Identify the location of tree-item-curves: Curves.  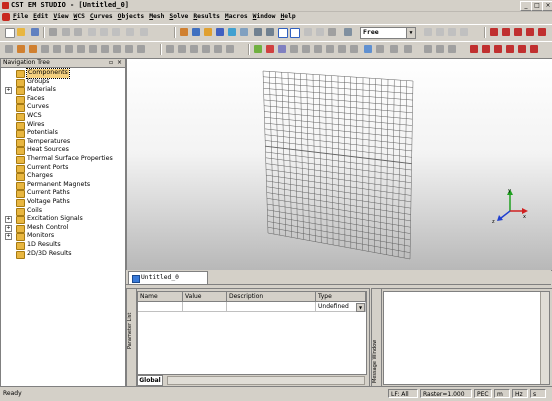
(63, 107).